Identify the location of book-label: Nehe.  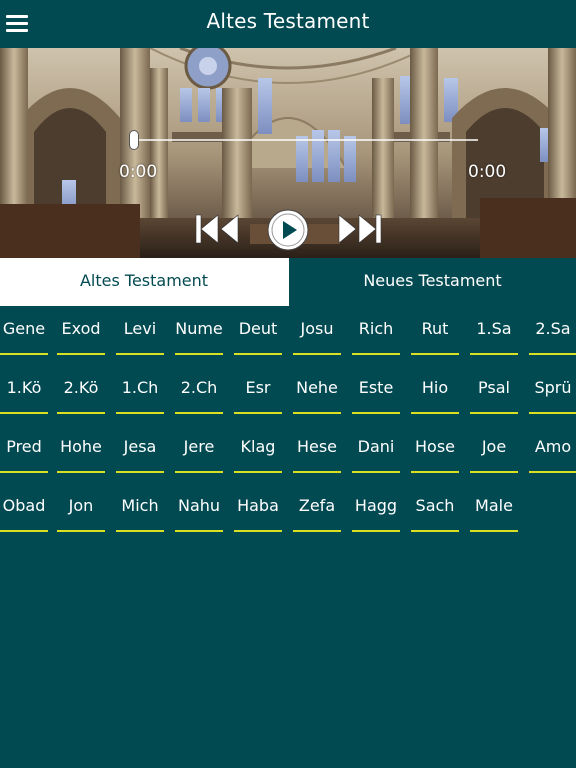
(317, 387).